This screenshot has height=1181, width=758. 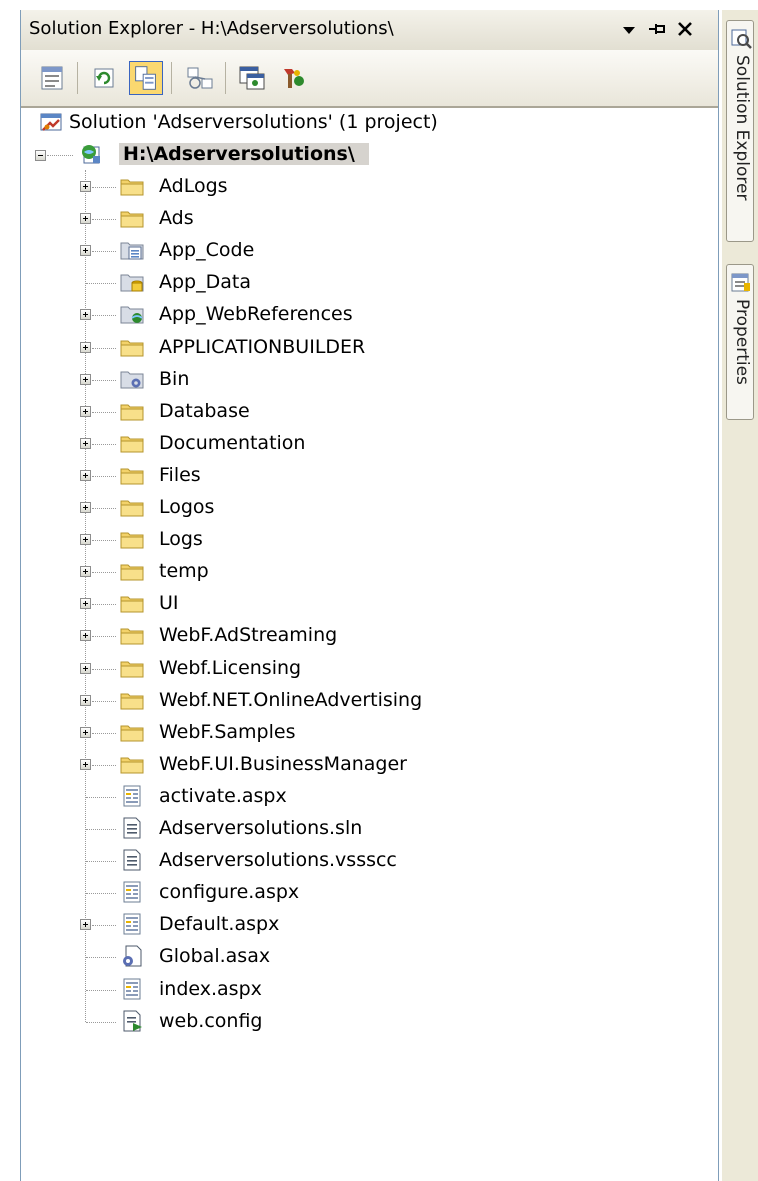 I want to click on properties-button, so click(x=52, y=78).